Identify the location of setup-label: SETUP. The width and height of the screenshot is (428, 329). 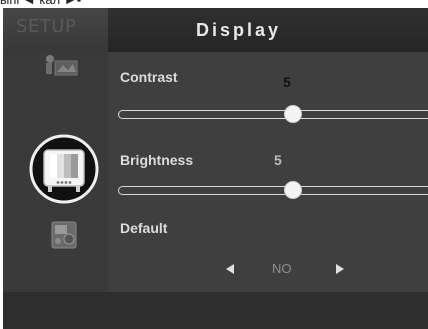
(46, 26).